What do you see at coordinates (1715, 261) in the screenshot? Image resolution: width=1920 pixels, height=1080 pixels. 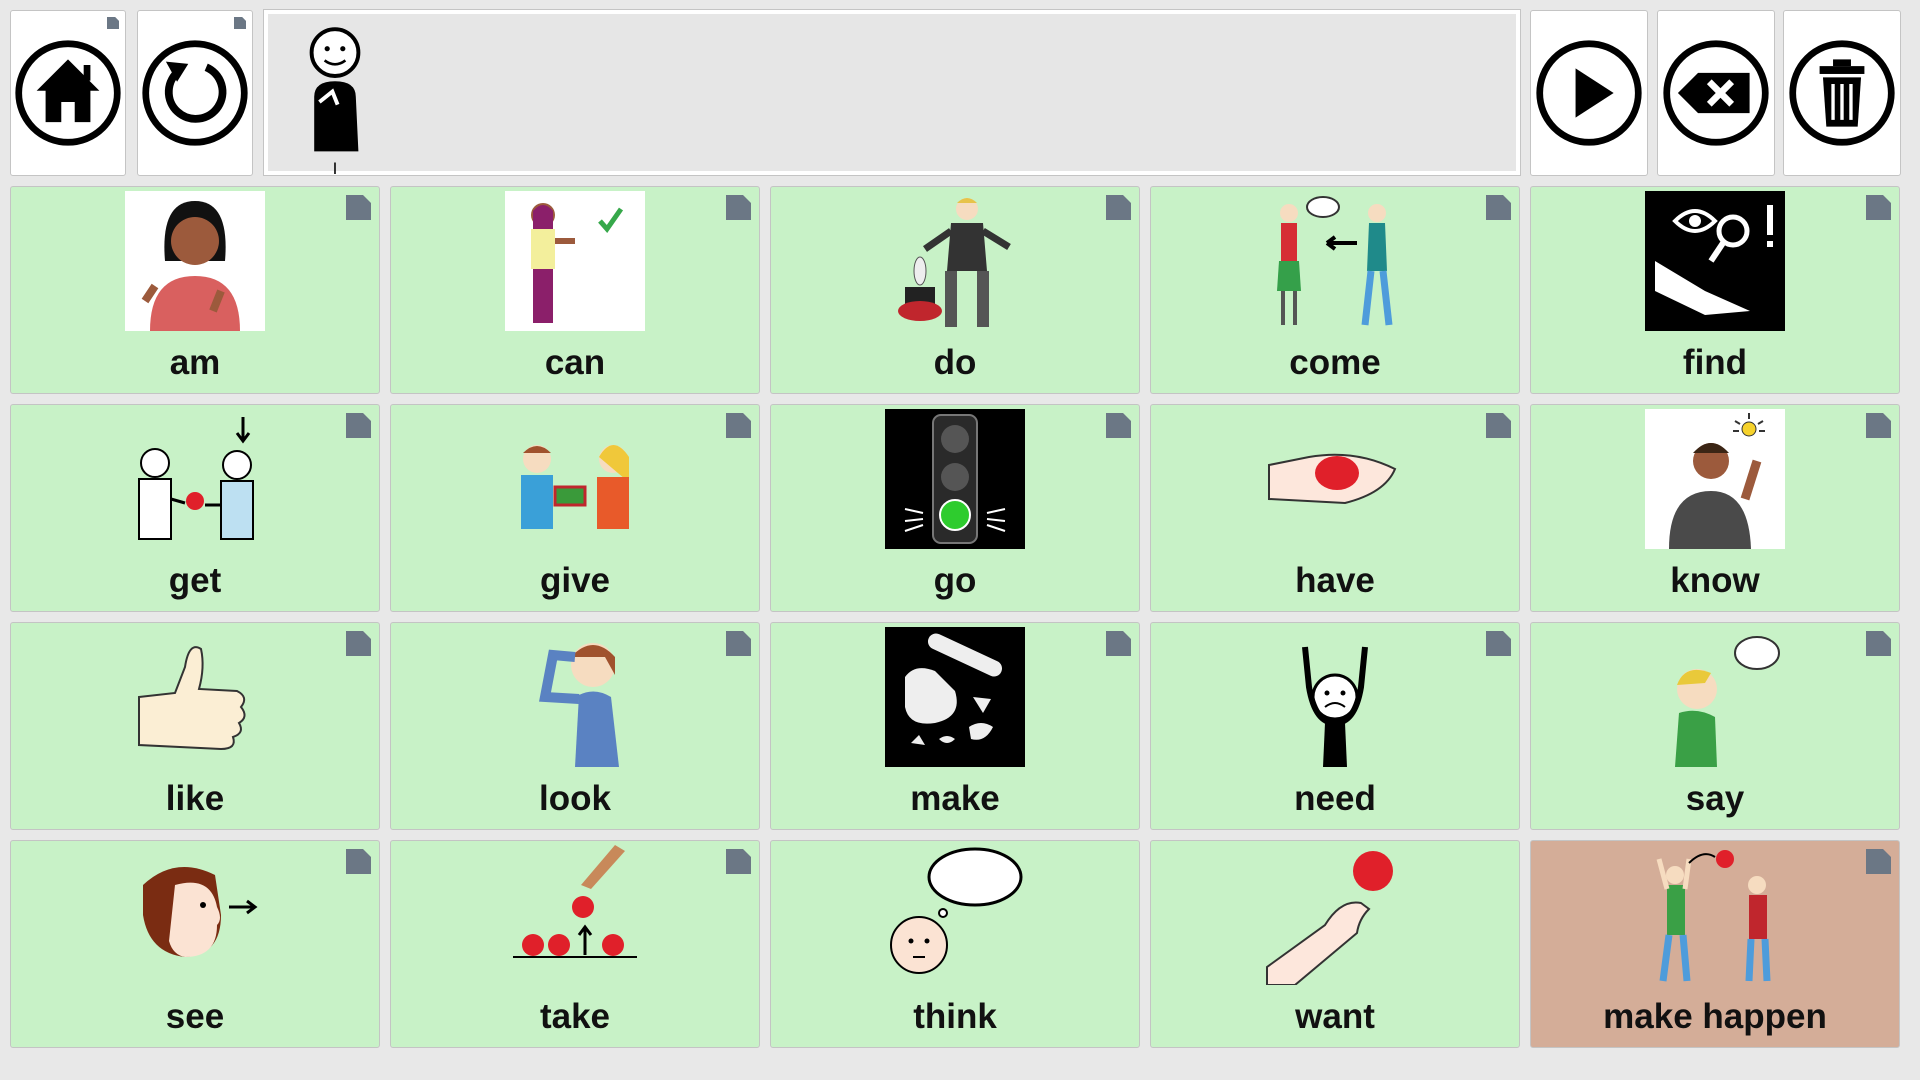 I see `magnifier-eye-icon` at bounding box center [1715, 261].